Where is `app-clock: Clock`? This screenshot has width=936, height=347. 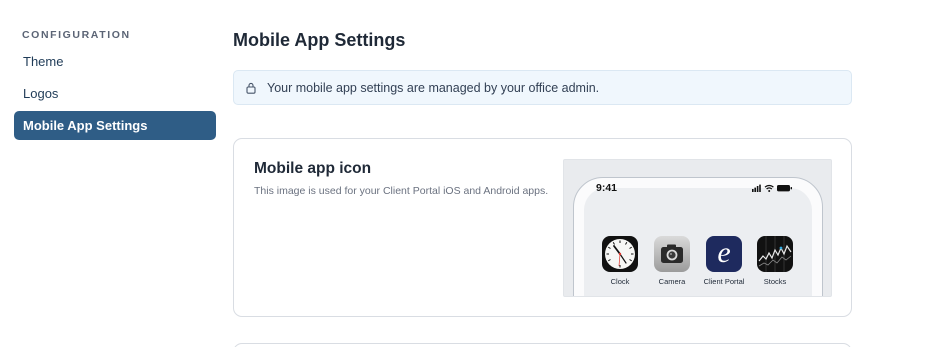 app-clock: Clock is located at coordinates (620, 261).